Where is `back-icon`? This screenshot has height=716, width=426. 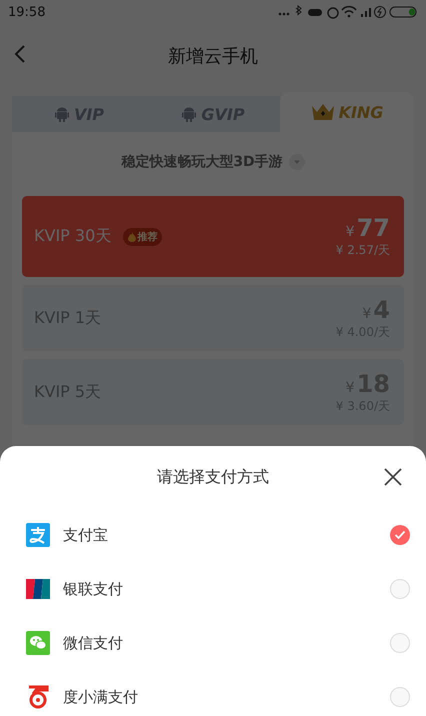
back-icon is located at coordinates (20, 54).